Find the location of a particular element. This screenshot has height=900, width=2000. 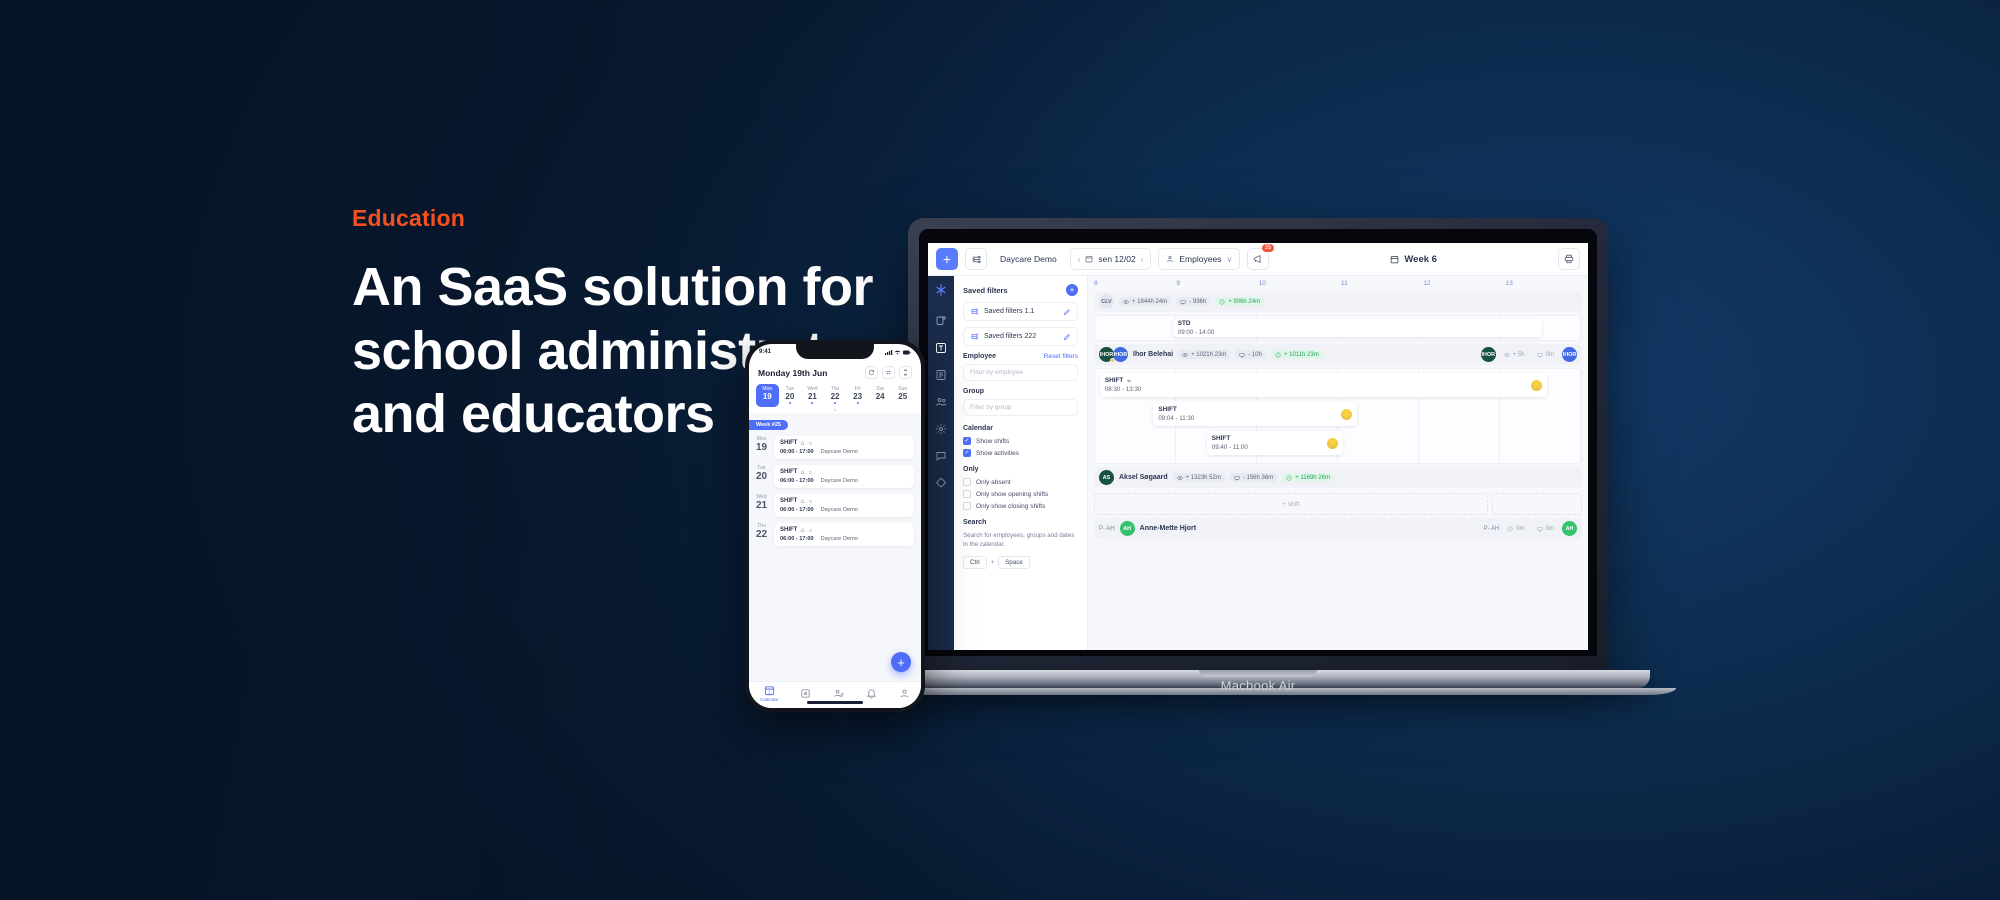

status-chip: - 156h 36m is located at coordinates (1253, 477).